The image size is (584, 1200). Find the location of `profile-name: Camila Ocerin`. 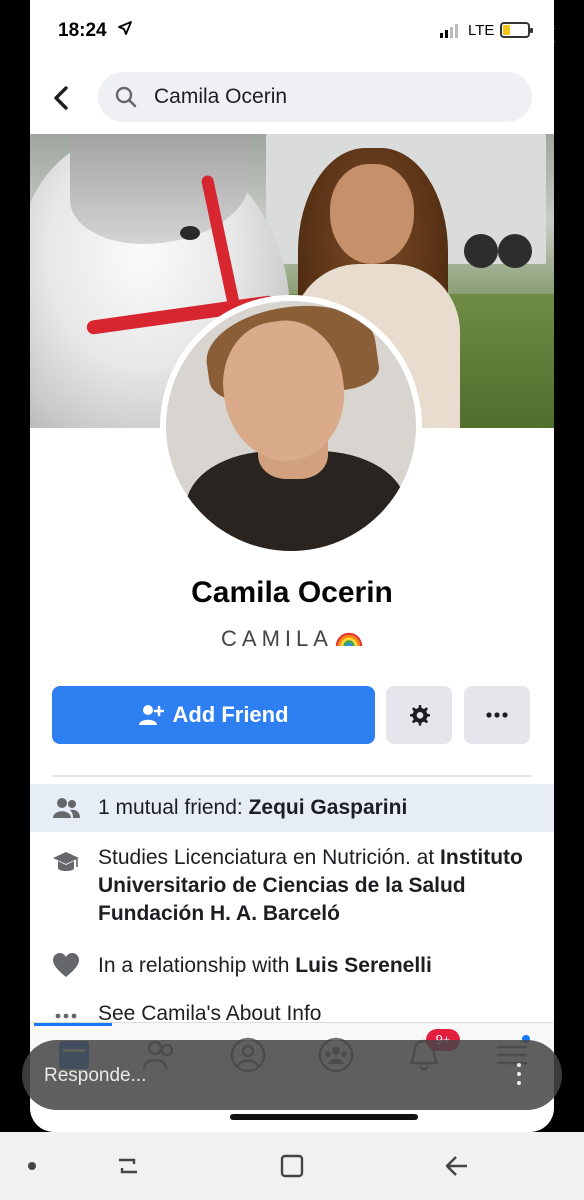

profile-name: Camila Ocerin is located at coordinates (292, 592).